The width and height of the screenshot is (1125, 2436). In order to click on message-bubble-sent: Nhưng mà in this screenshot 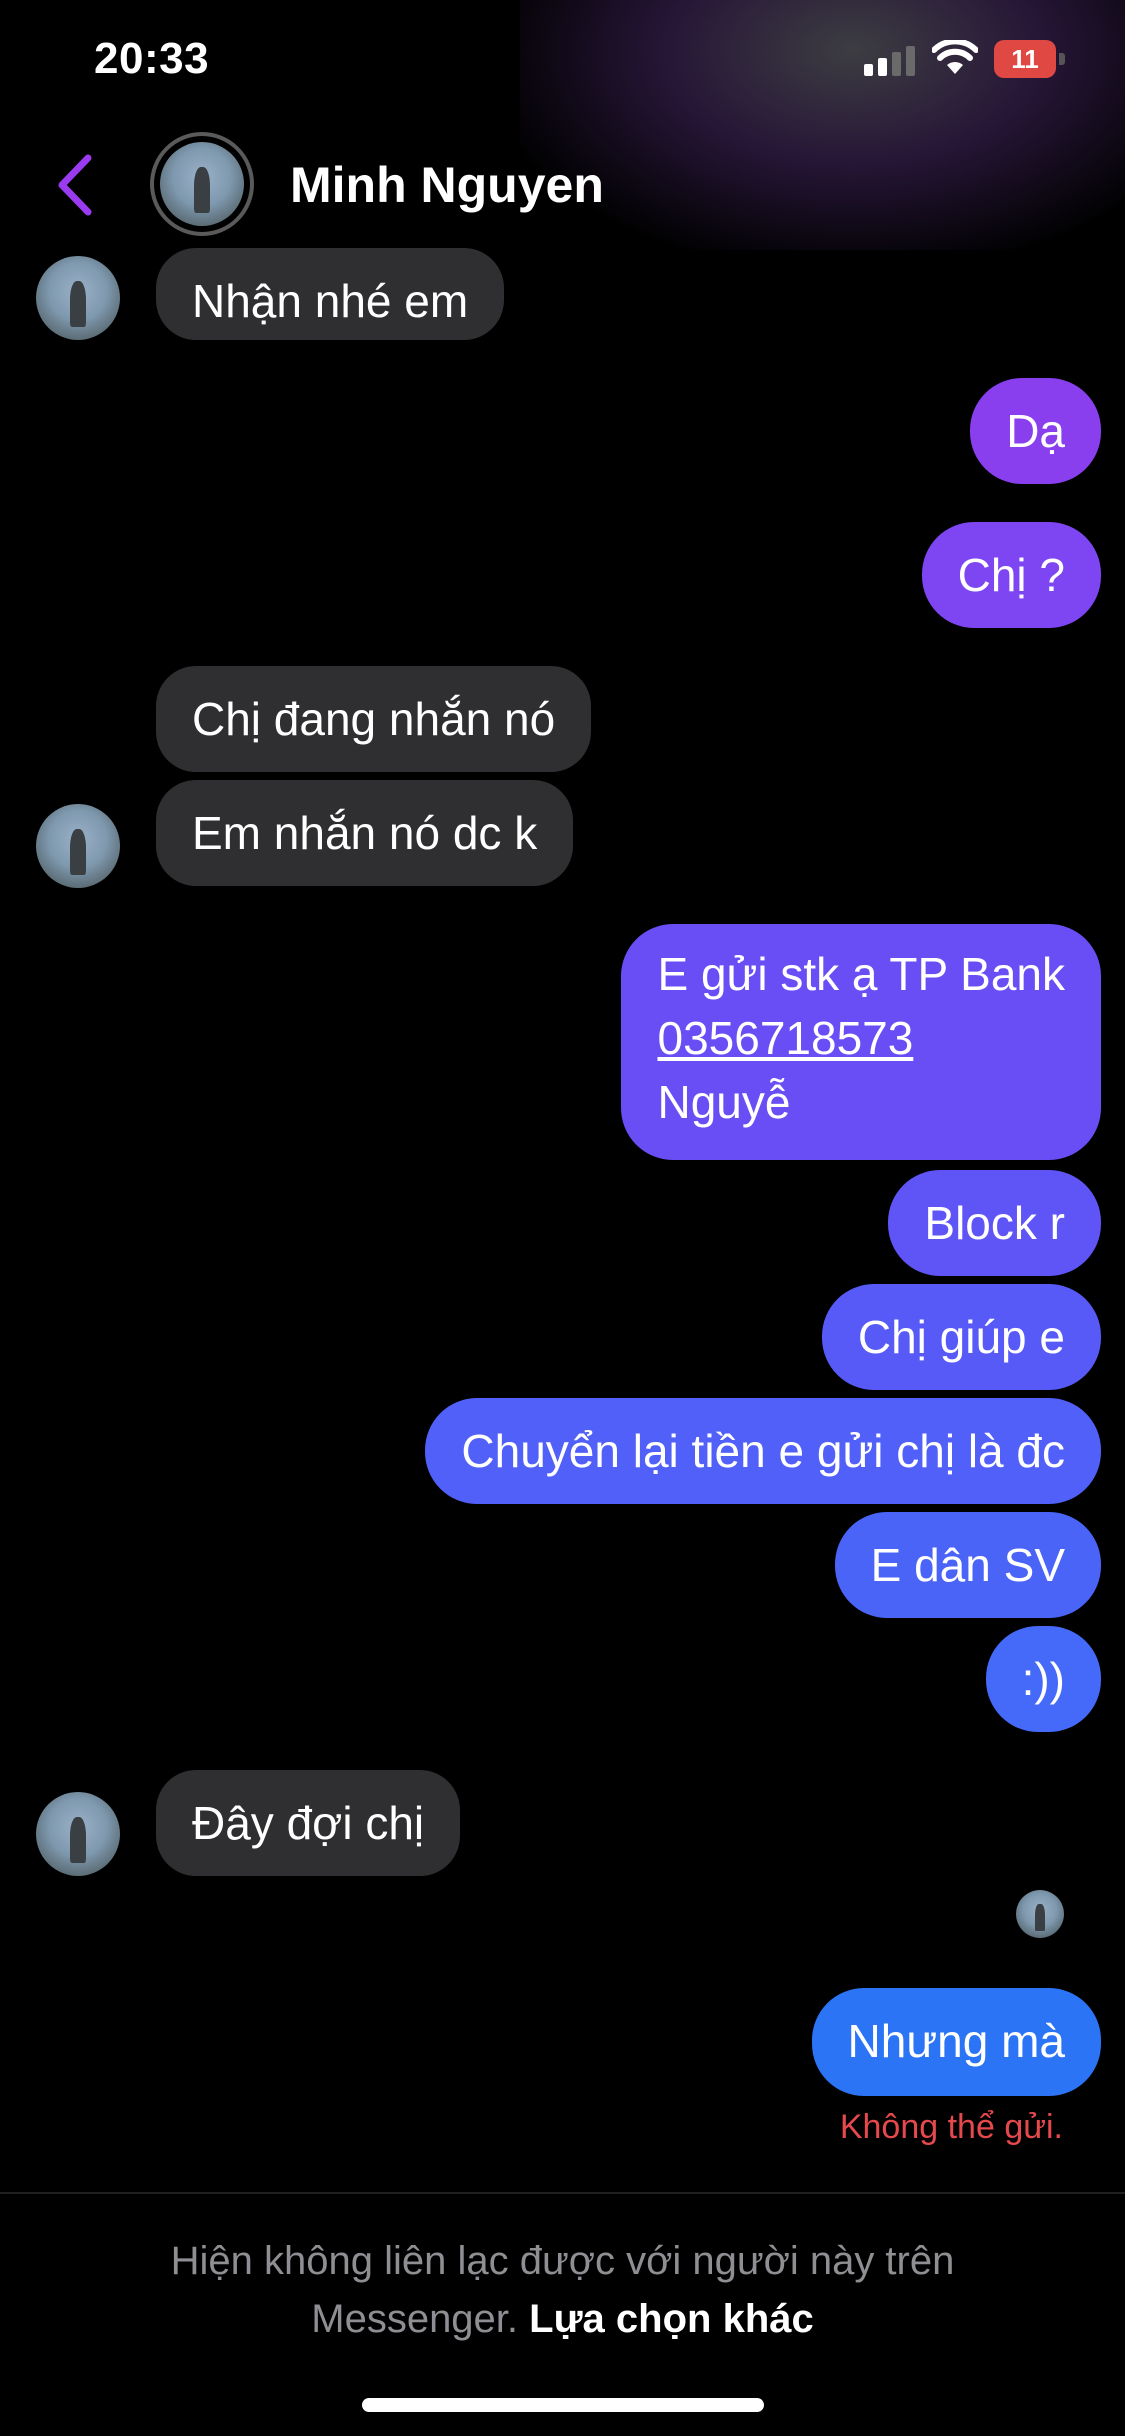, I will do `click(956, 2042)`.